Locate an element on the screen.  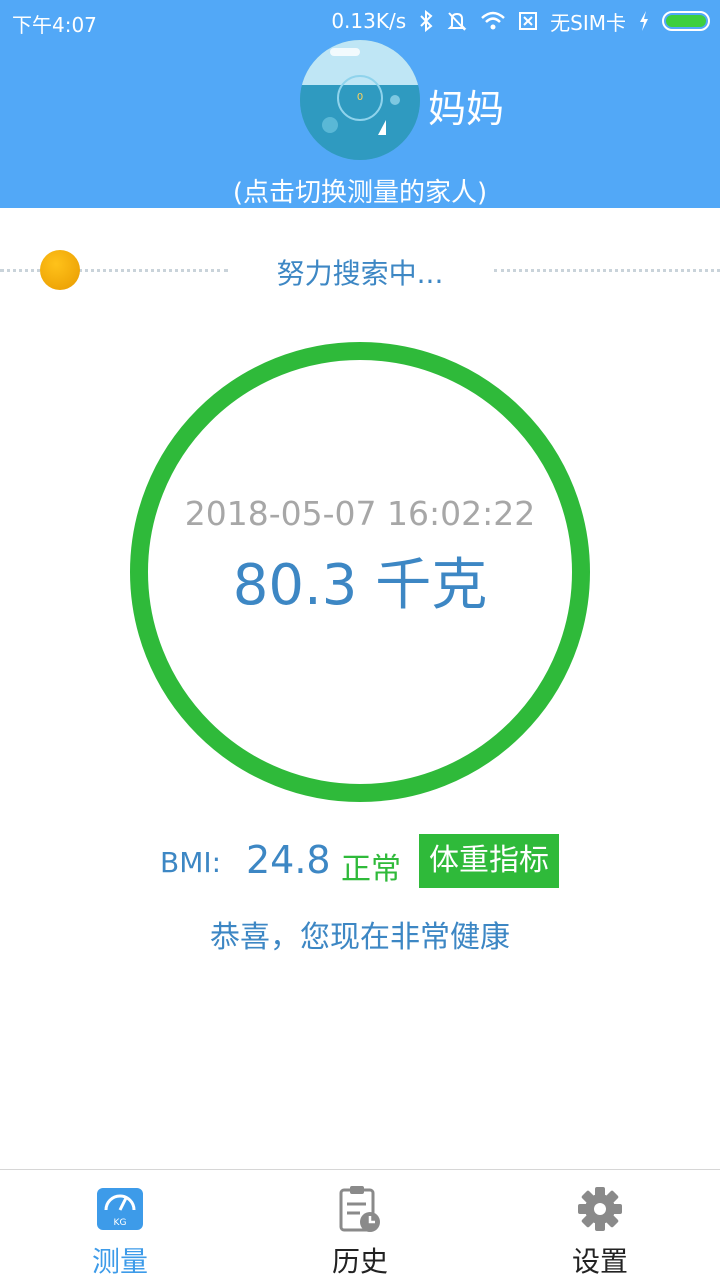
avatar: 0 is located at coordinates (360, 100).